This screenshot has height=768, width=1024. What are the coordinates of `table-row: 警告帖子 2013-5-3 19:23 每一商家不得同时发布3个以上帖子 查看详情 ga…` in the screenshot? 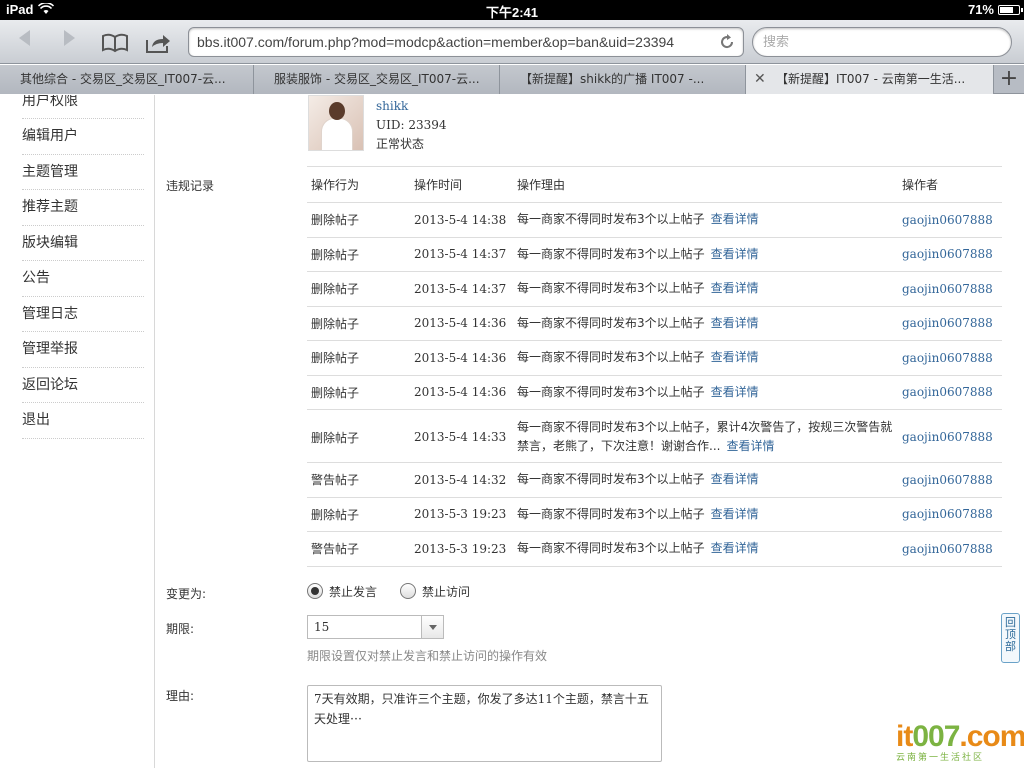 It's located at (654, 549).